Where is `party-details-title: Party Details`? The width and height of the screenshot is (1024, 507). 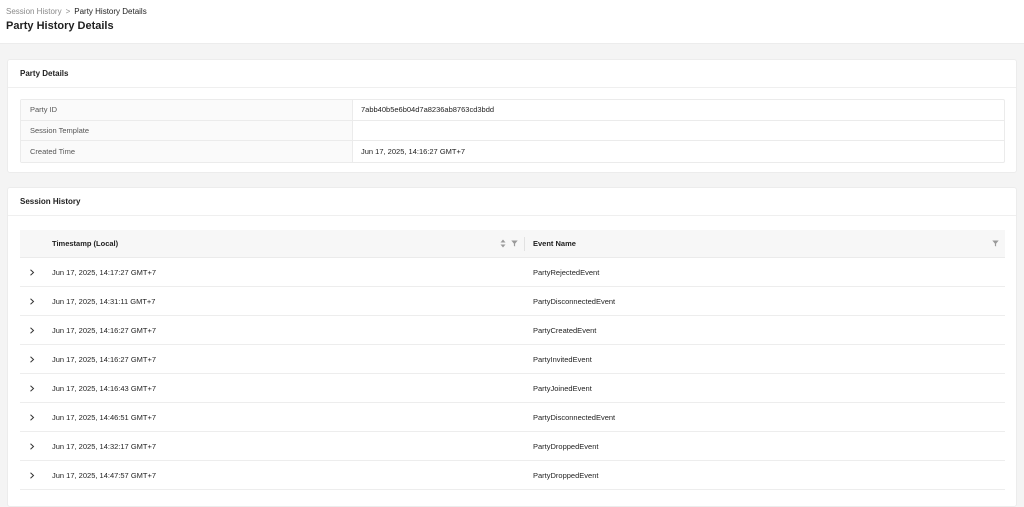
party-details-title: Party Details is located at coordinates (512, 74).